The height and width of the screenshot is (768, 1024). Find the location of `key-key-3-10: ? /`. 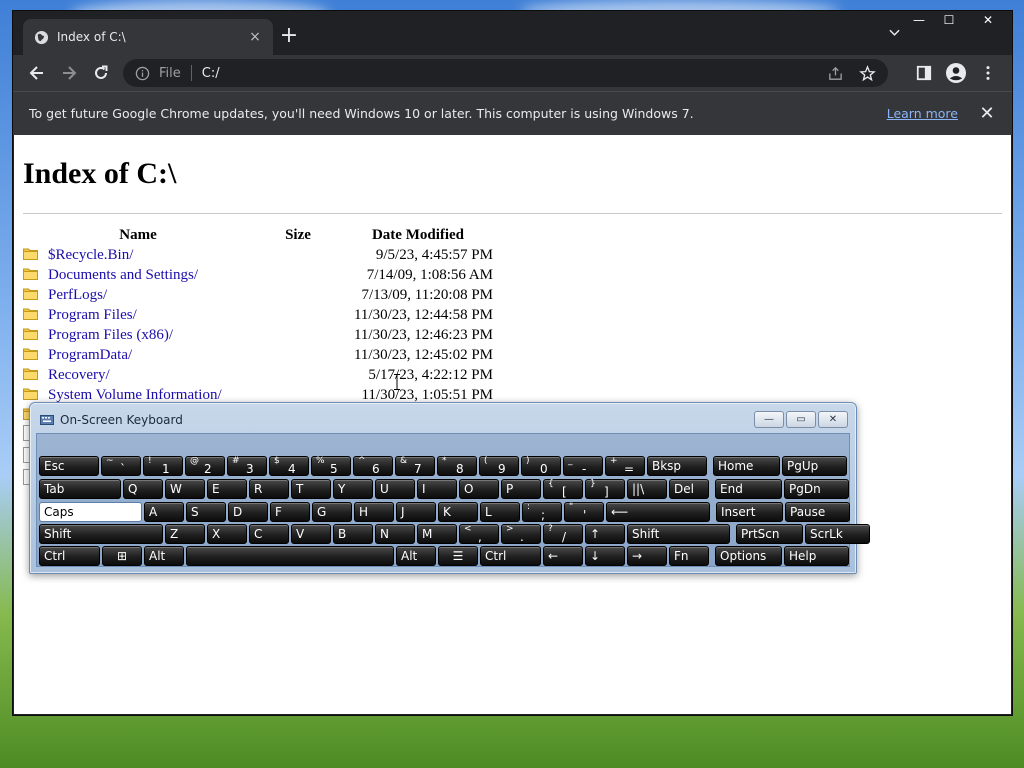

key-key-3-10: ? / is located at coordinates (563, 534).